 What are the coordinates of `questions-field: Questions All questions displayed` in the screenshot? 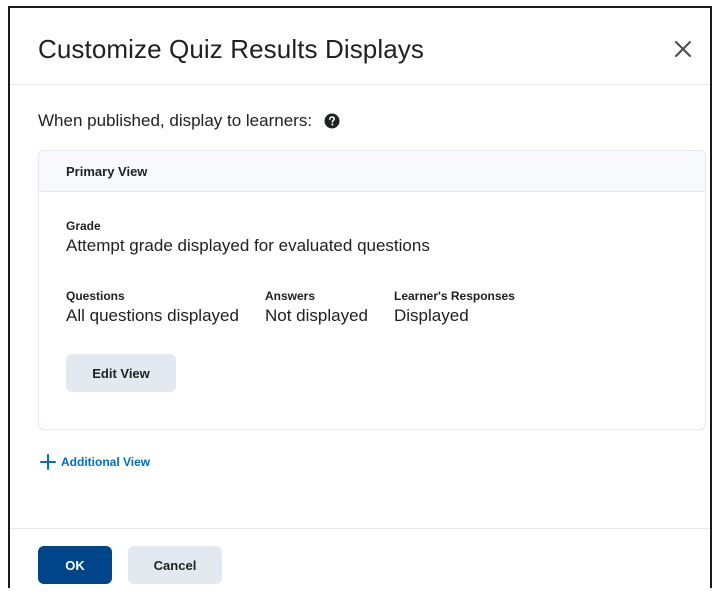 It's located at (152, 307).